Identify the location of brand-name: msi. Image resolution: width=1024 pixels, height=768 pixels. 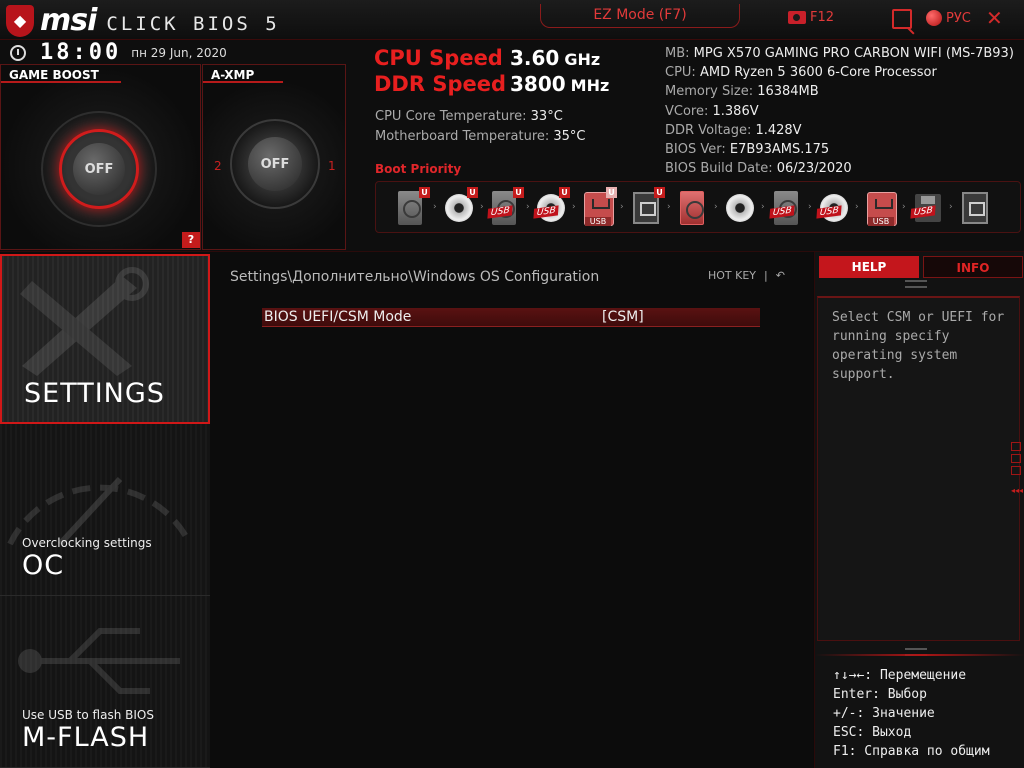
(68, 20).